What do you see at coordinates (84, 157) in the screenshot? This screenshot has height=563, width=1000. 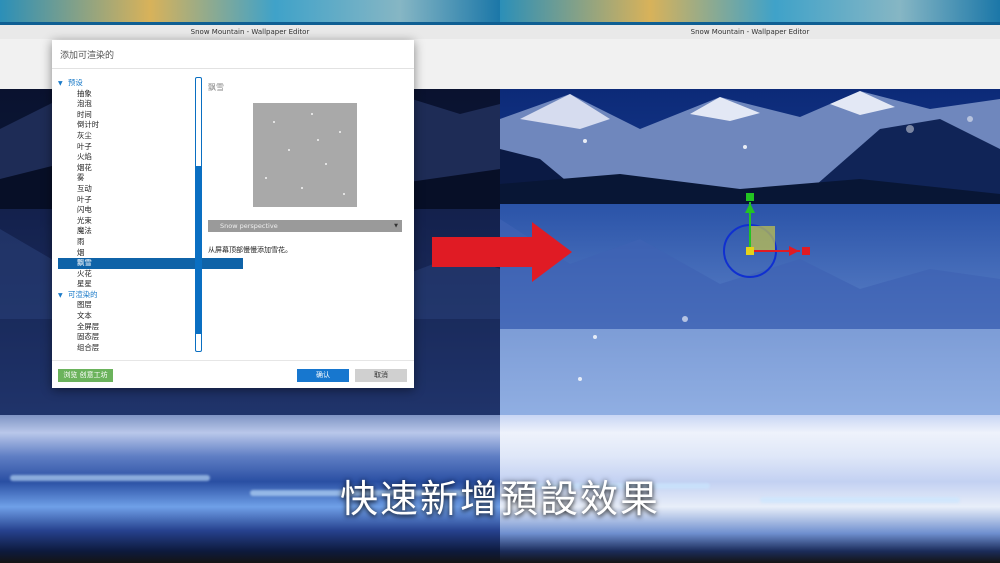 I see `tree-item-label: 火焰` at bounding box center [84, 157].